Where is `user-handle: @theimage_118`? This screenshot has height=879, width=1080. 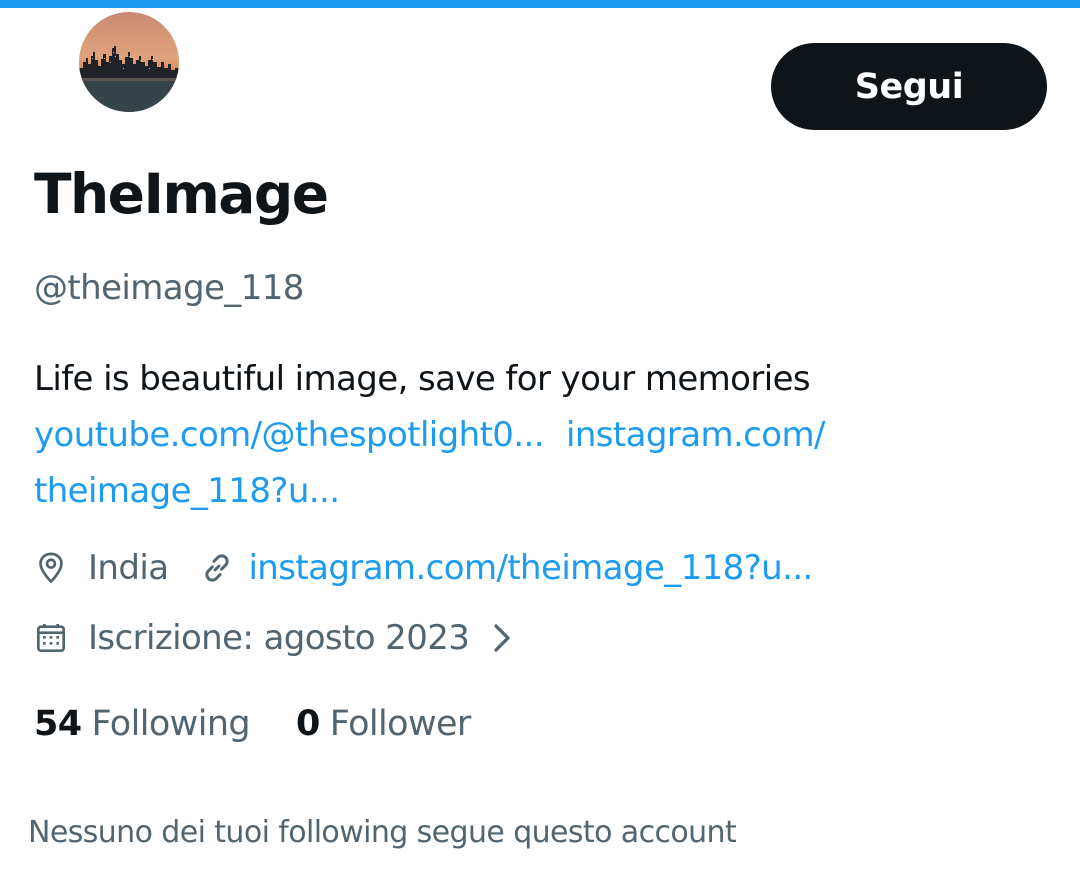
user-handle: @theimage_118 is located at coordinates (169, 288).